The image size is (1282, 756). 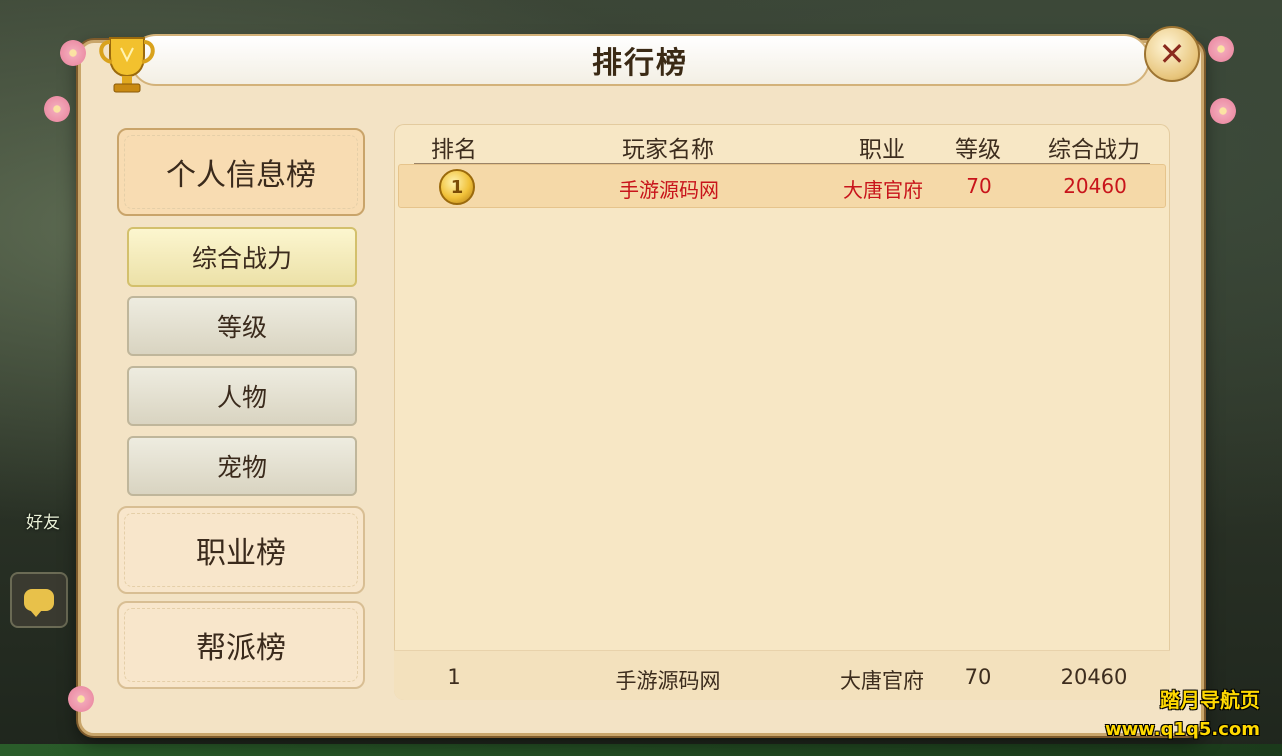 I want to click on my-name: 手游源码网, so click(x=668, y=681).